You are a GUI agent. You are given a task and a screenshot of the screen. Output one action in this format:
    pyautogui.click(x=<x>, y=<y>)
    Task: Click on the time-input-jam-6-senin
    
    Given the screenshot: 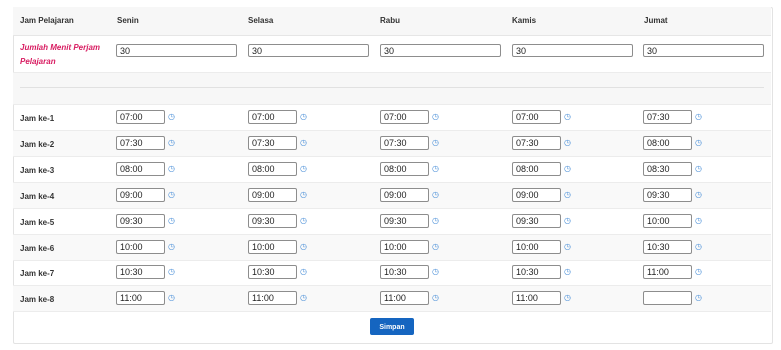 What is the action you would take?
    pyautogui.click(x=140, y=247)
    